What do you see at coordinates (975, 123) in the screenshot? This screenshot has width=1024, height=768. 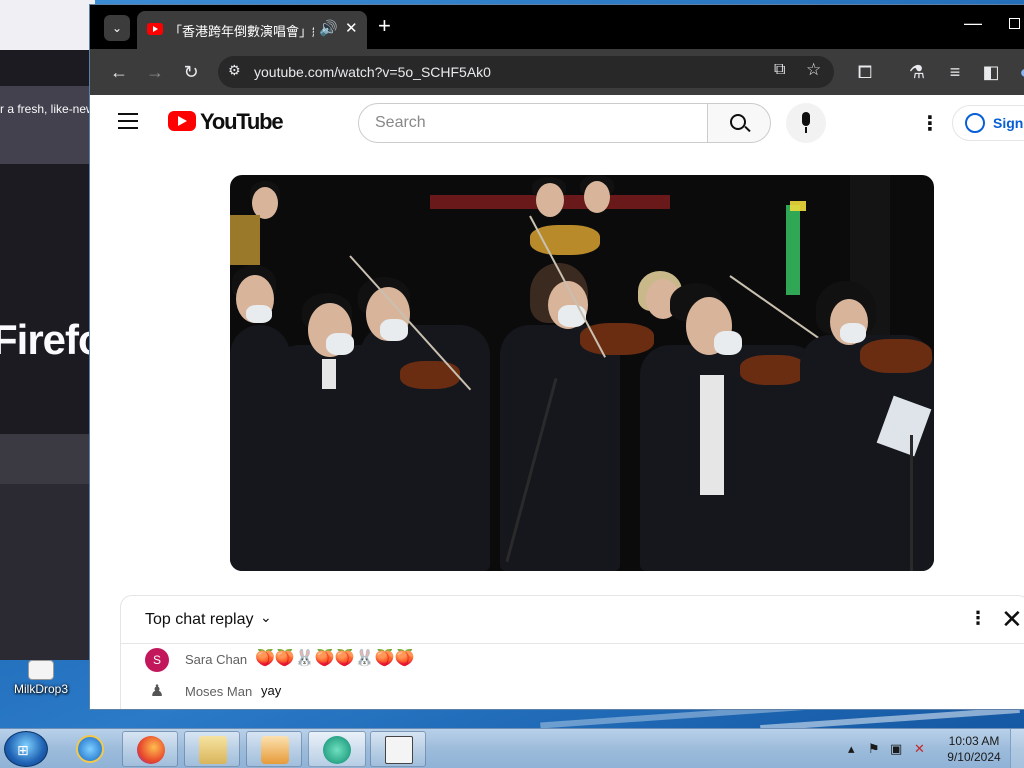 I see `account-icon` at bounding box center [975, 123].